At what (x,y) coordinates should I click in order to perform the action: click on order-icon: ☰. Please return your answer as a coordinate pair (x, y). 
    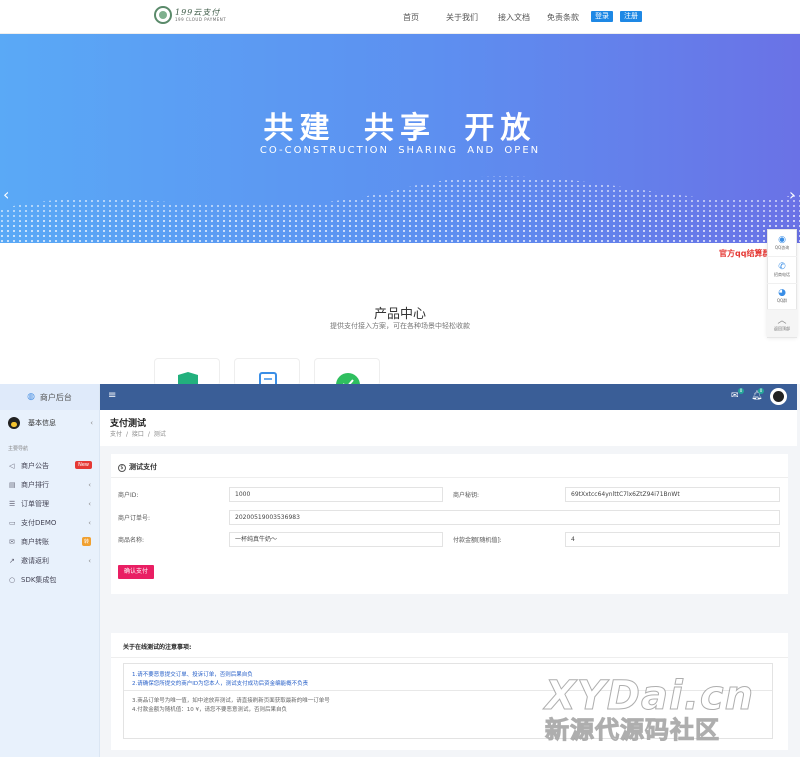
    Looking at the image, I should click on (12, 503).